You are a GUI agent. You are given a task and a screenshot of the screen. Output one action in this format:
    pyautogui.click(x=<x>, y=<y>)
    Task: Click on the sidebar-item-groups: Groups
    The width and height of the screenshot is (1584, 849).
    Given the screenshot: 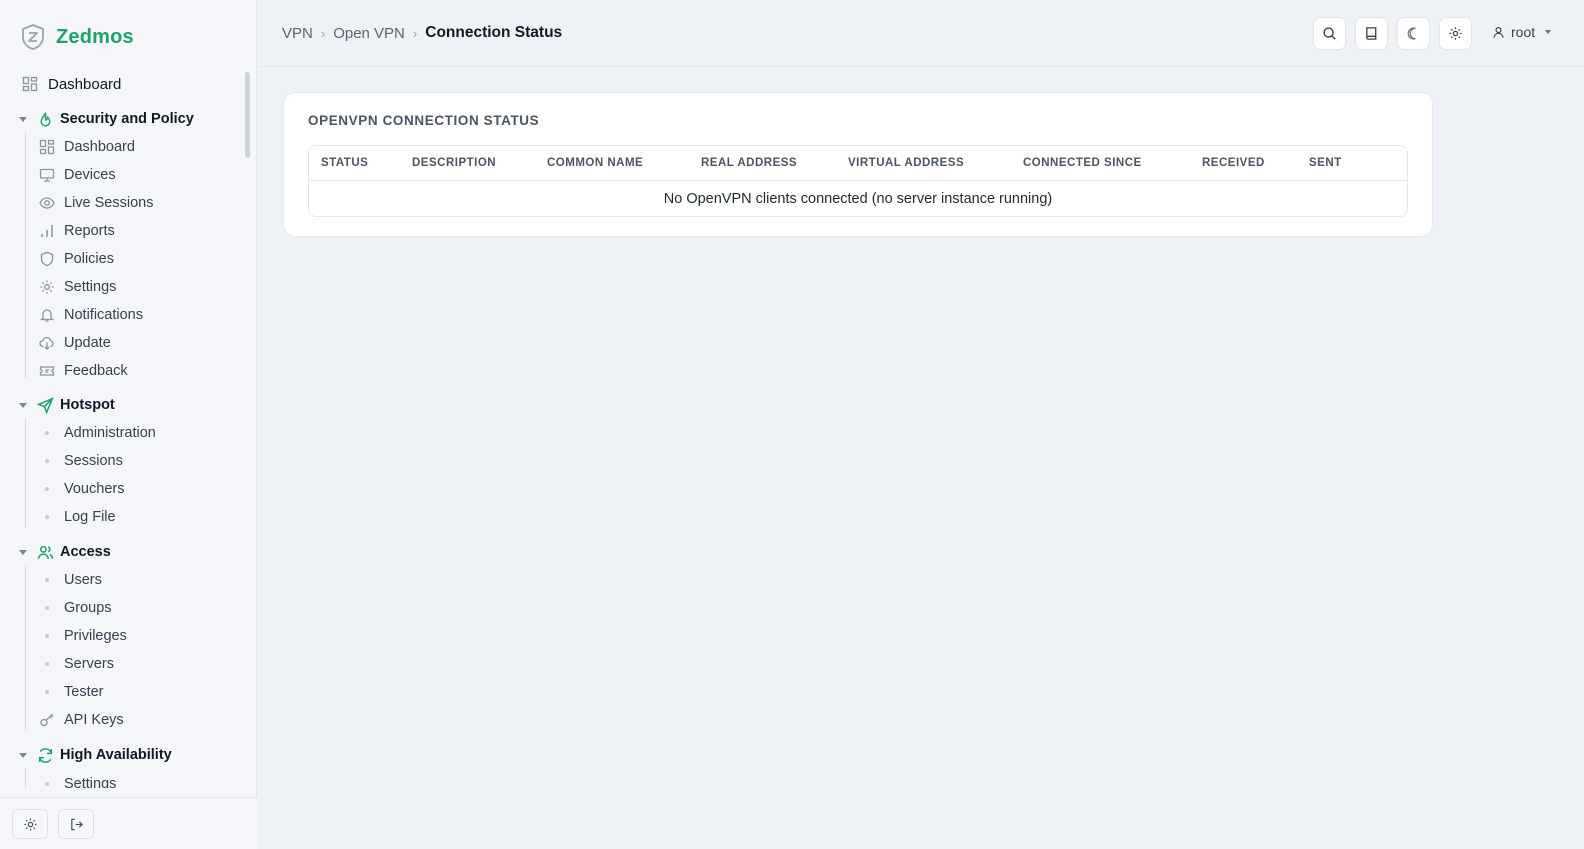 What is the action you would take?
    pyautogui.click(x=75, y=608)
    